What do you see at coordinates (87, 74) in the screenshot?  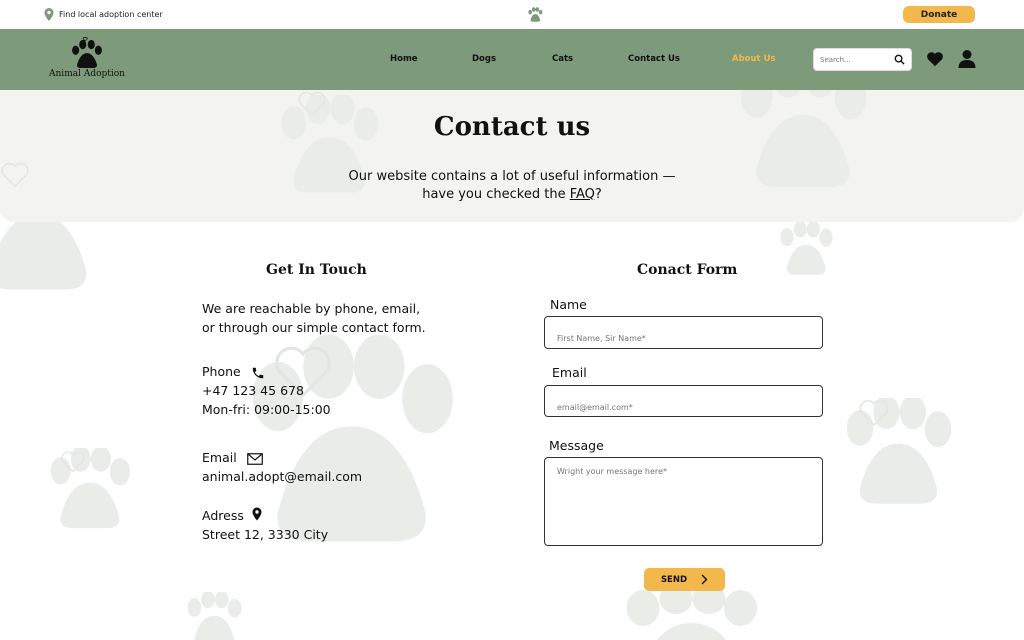 I see `logo-text: Animal Adoption` at bounding box center [87, 74].